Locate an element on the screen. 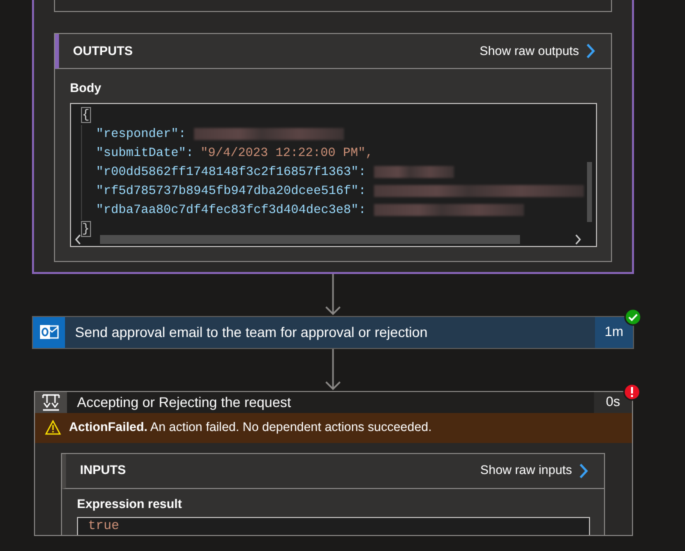 The height and width of the screenshot is (551, 685). field-label: Body is located at coordinates (86, 88).